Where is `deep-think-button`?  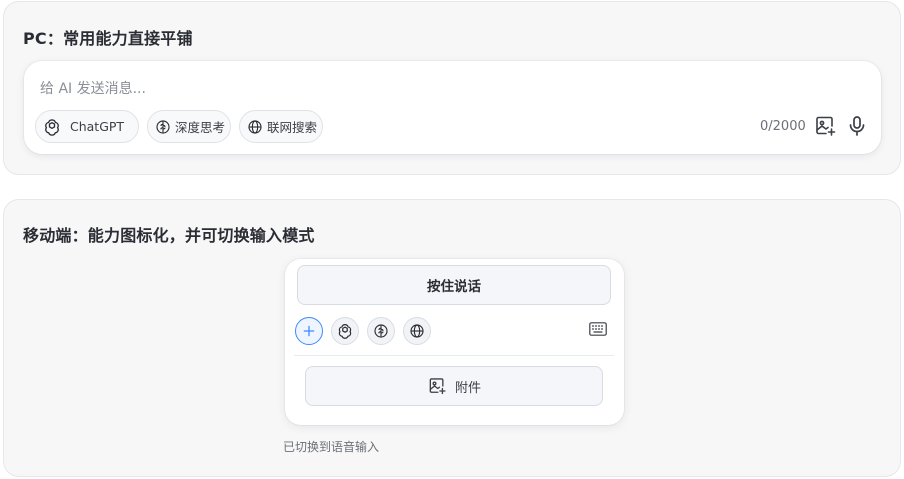
deep-think-button is located at coordinates (381, 331).